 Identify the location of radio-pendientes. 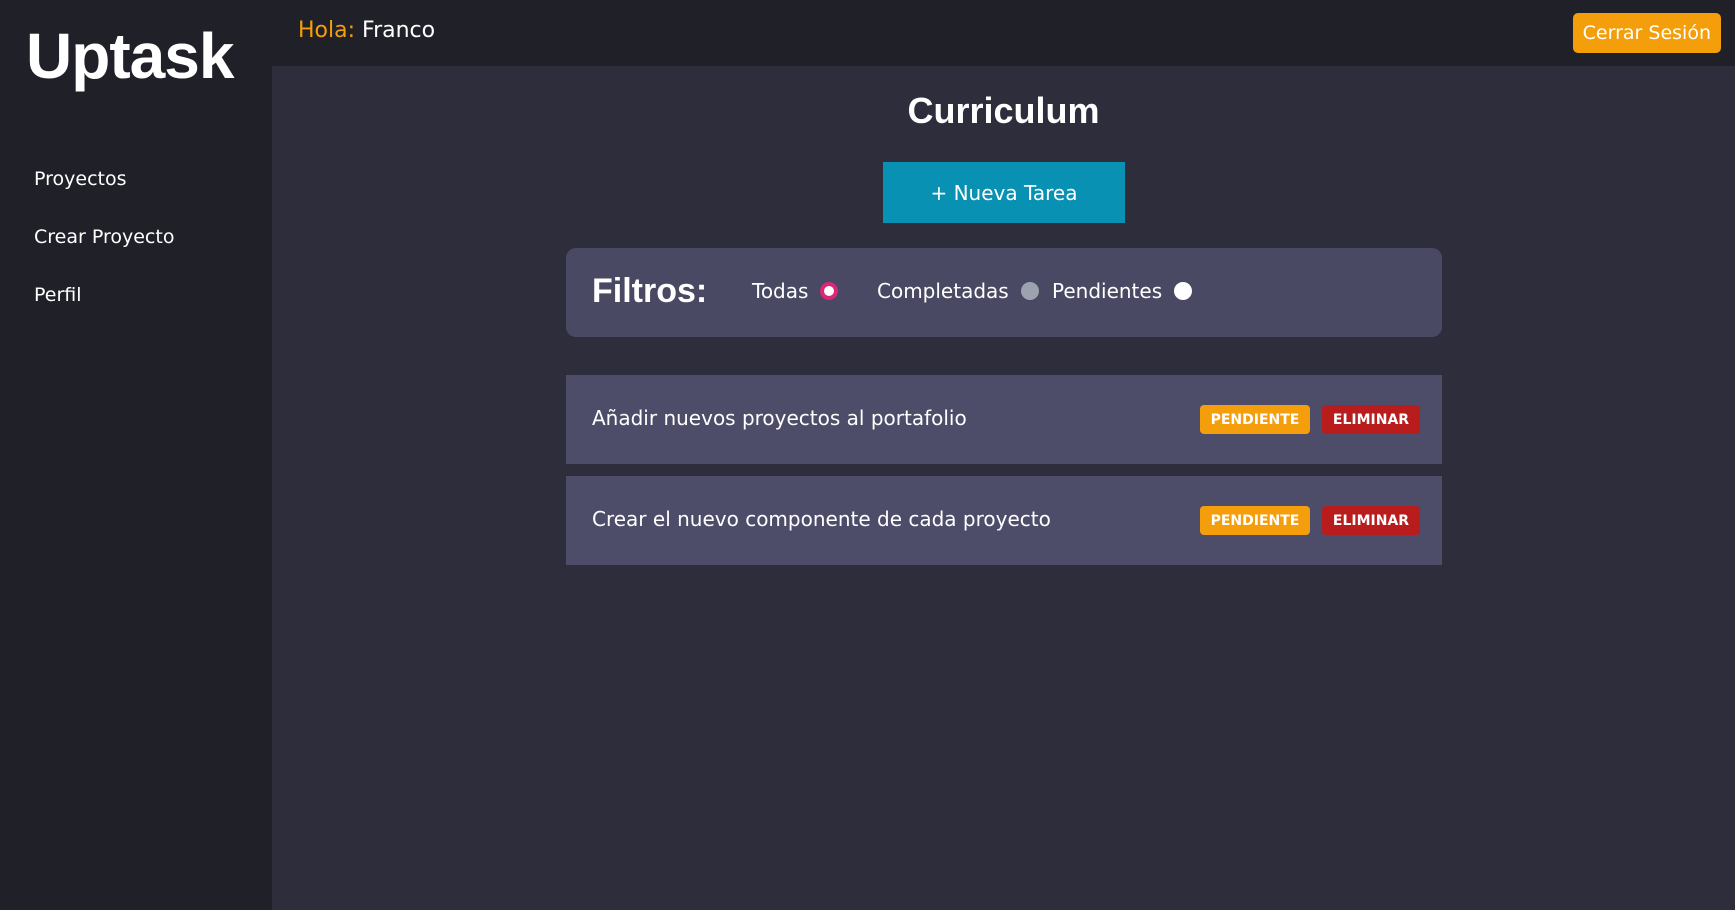
(1183, 291).